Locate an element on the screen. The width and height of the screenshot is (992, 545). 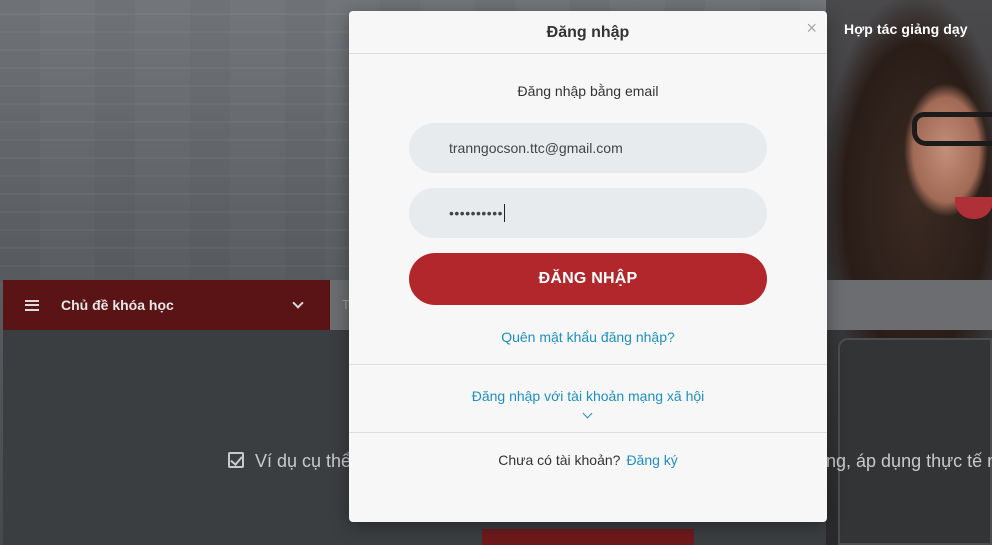
signup-link: Đăng ký is located at coordinates (651, 460).